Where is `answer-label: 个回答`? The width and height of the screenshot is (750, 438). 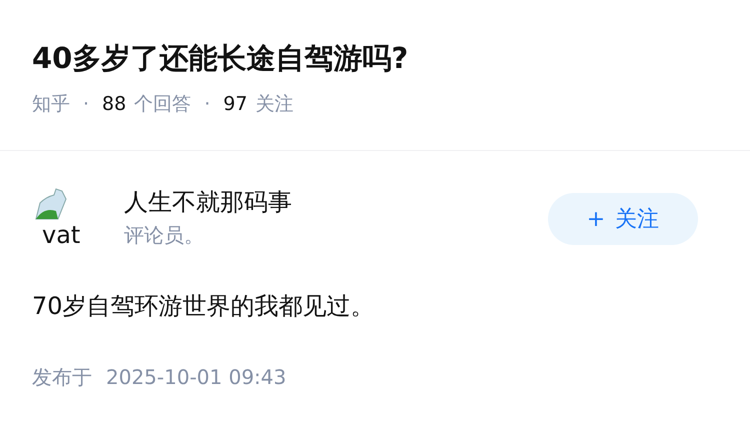
answer-label: 个回答 is located at coordinates (163, 104).